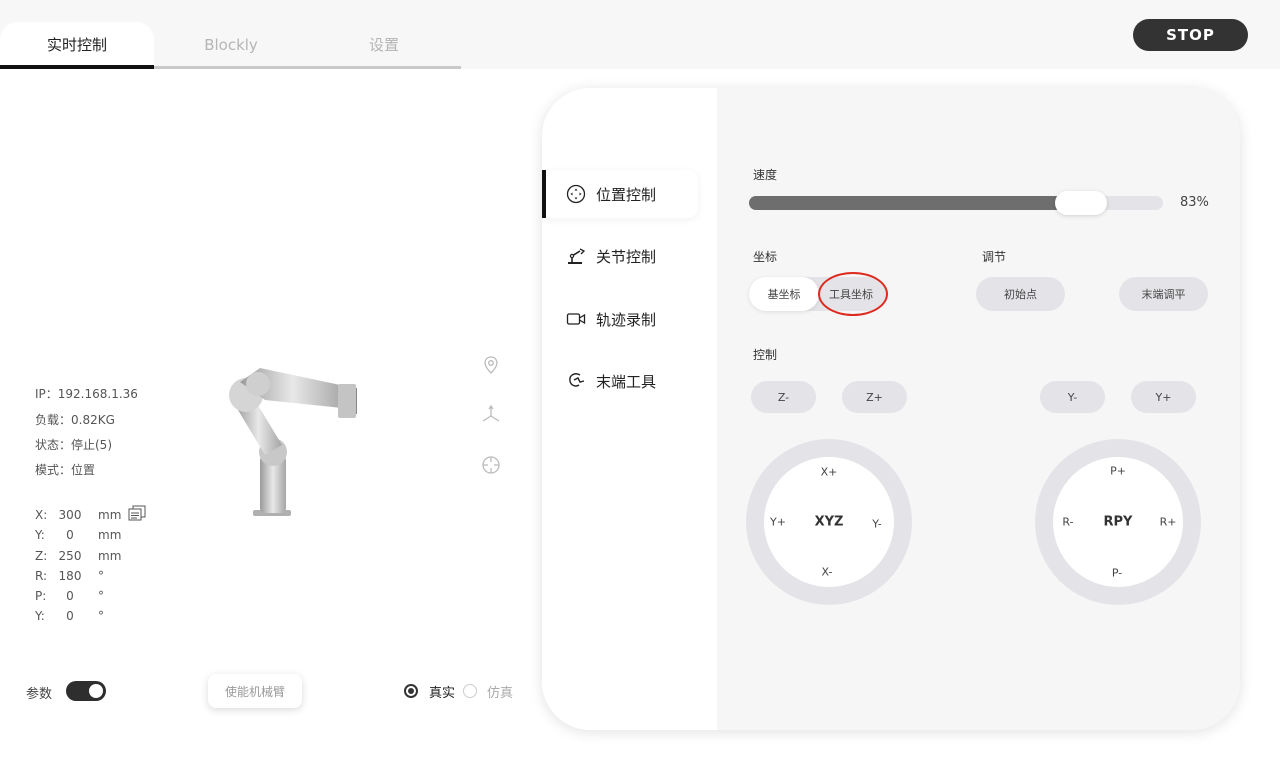 The image size is (1280, 768). I want to click on coord-value: 300, so click(70, 515).